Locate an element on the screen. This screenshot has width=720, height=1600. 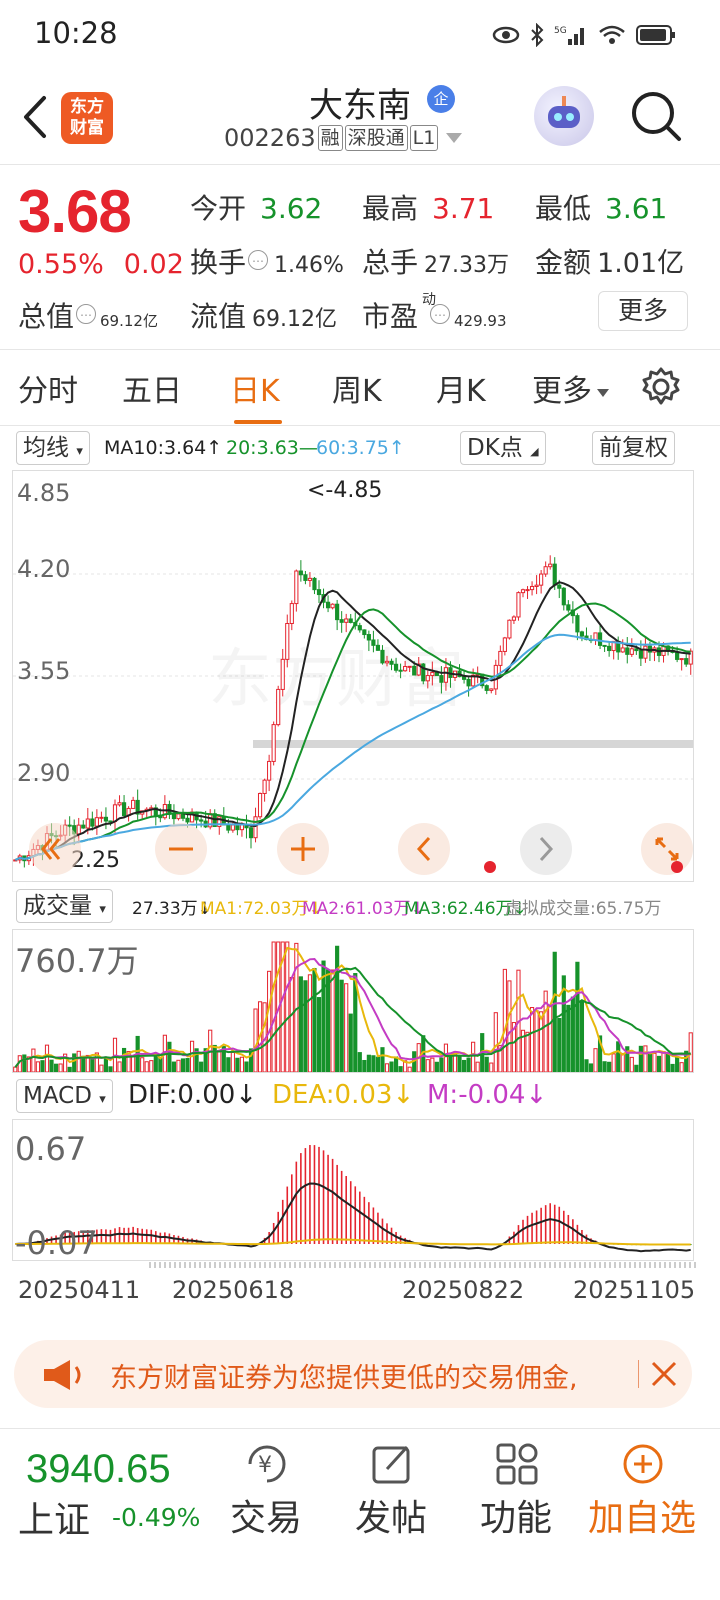
zoom-out-button is located at coordinates (181, 849).